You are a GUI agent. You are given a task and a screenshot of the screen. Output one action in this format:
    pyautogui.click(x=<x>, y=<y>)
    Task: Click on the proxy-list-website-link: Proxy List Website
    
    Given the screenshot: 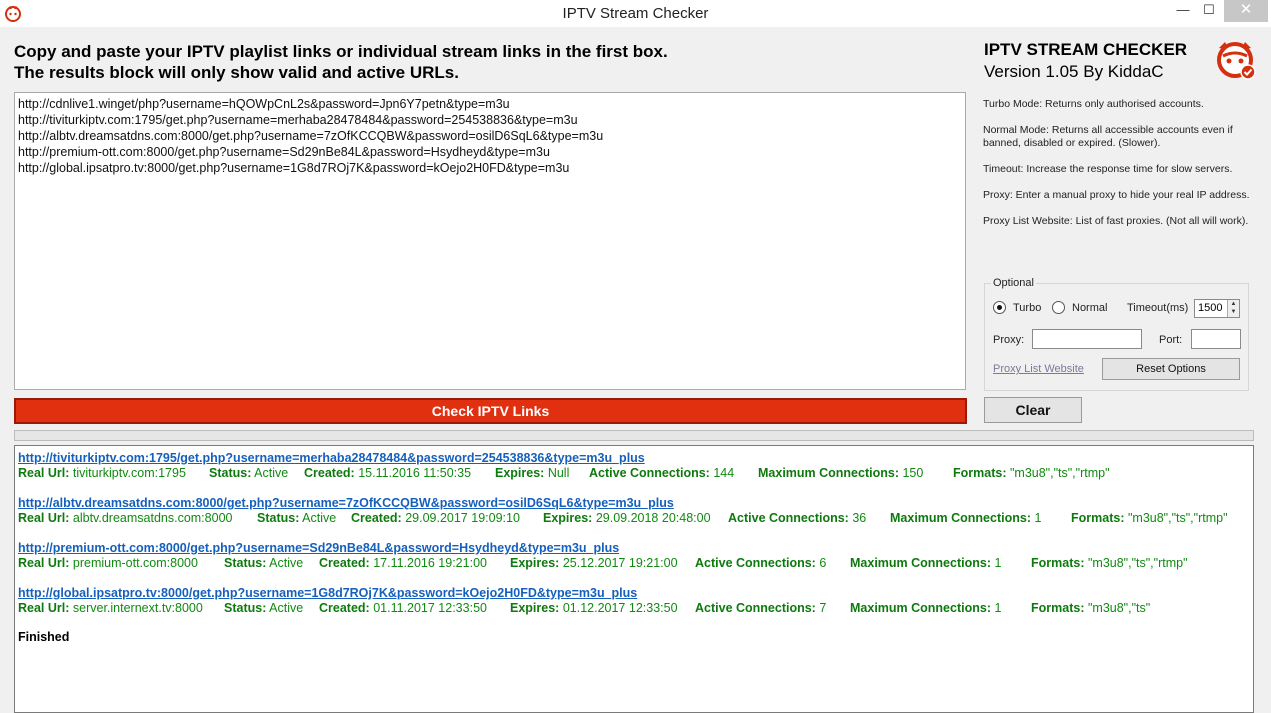 What is the action you would take?
    pyautogui.click(x=1038, y=369)
    